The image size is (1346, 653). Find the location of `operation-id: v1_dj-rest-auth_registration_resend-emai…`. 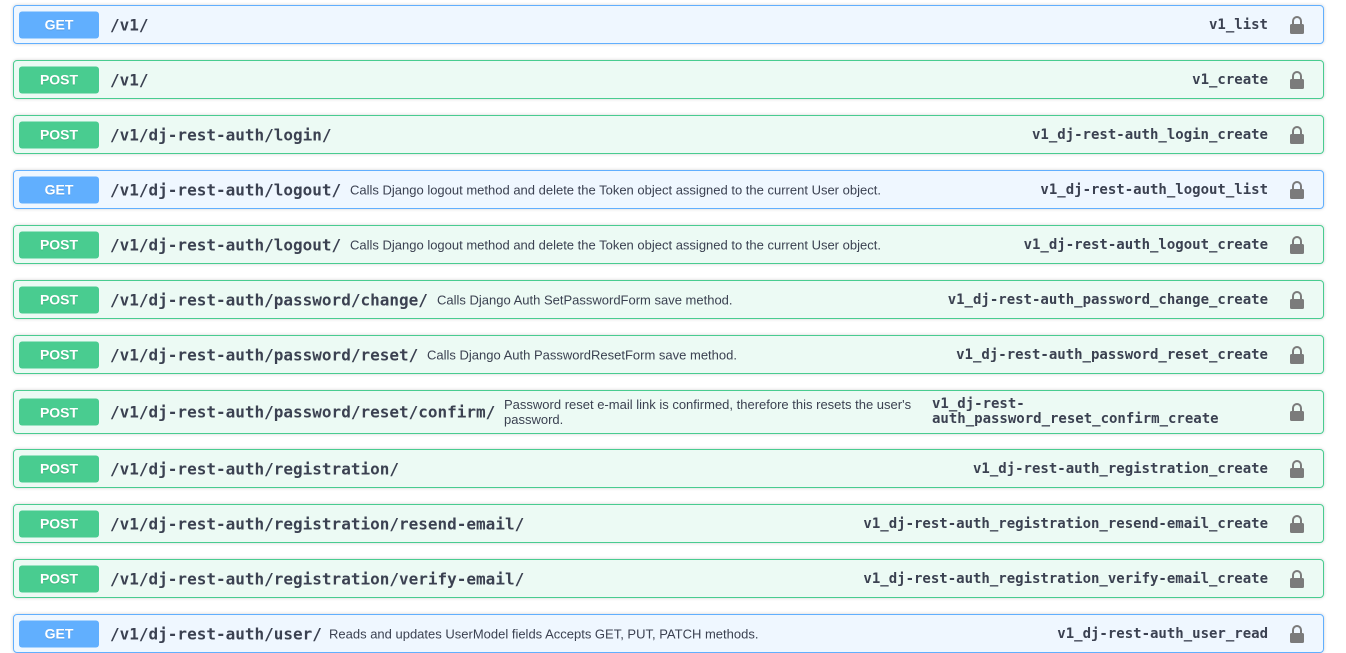

operation-id: v1_dj-rest-auth_registration_resend-emai… is located at coordinates (1065, 523).